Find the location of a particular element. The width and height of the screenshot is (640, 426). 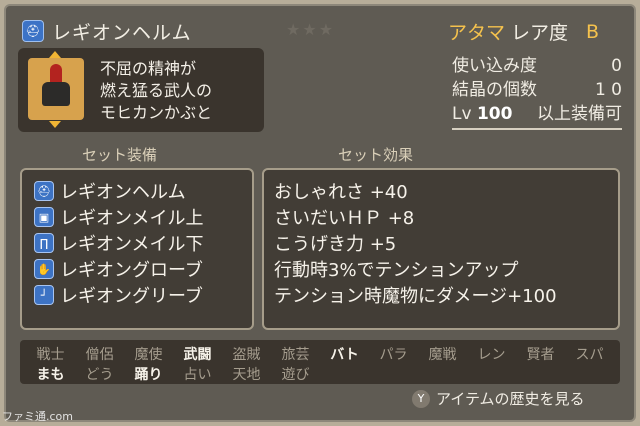

job: 天地 is located at coordinates (246, 375).